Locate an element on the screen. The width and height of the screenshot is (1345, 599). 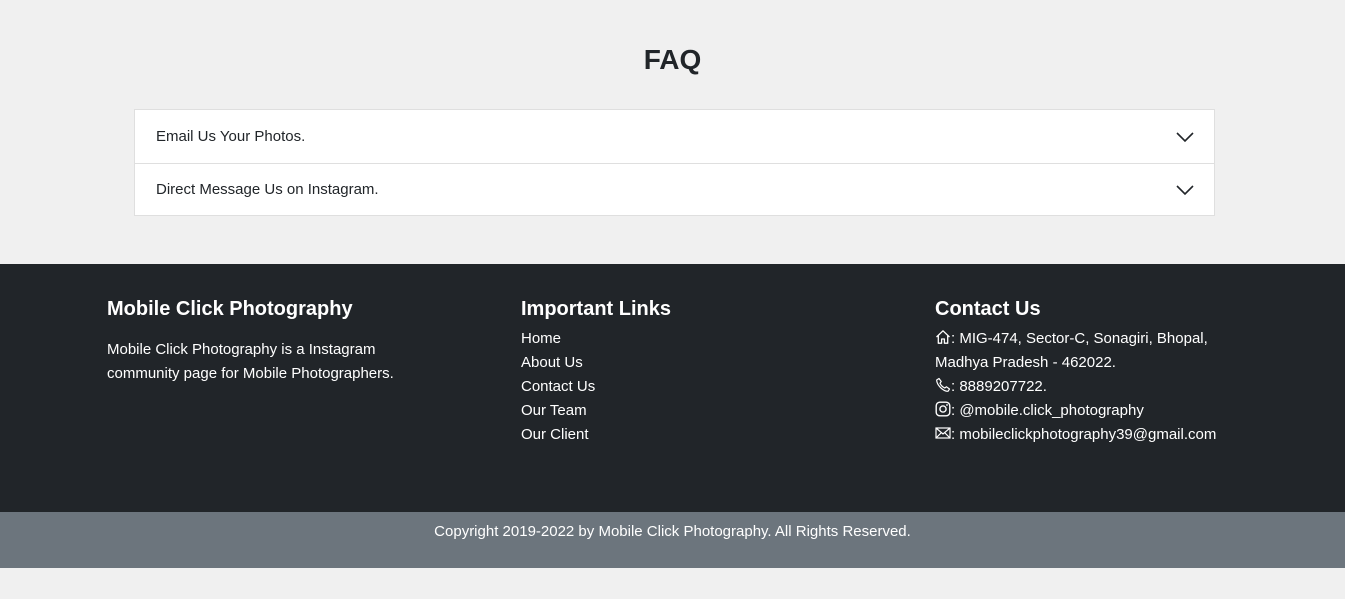
faq-item-instagram-dm: Direct Message Us on Instagram. is located at coordinates (674, 189).